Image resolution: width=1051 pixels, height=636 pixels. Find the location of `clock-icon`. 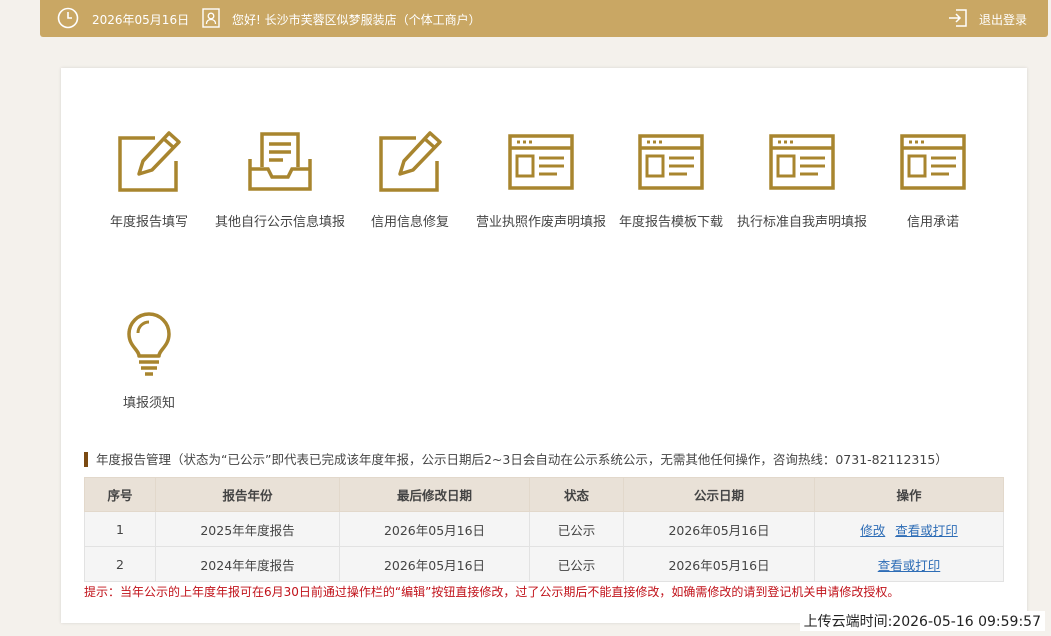

clock-icon is located at coordinates (68, 18).